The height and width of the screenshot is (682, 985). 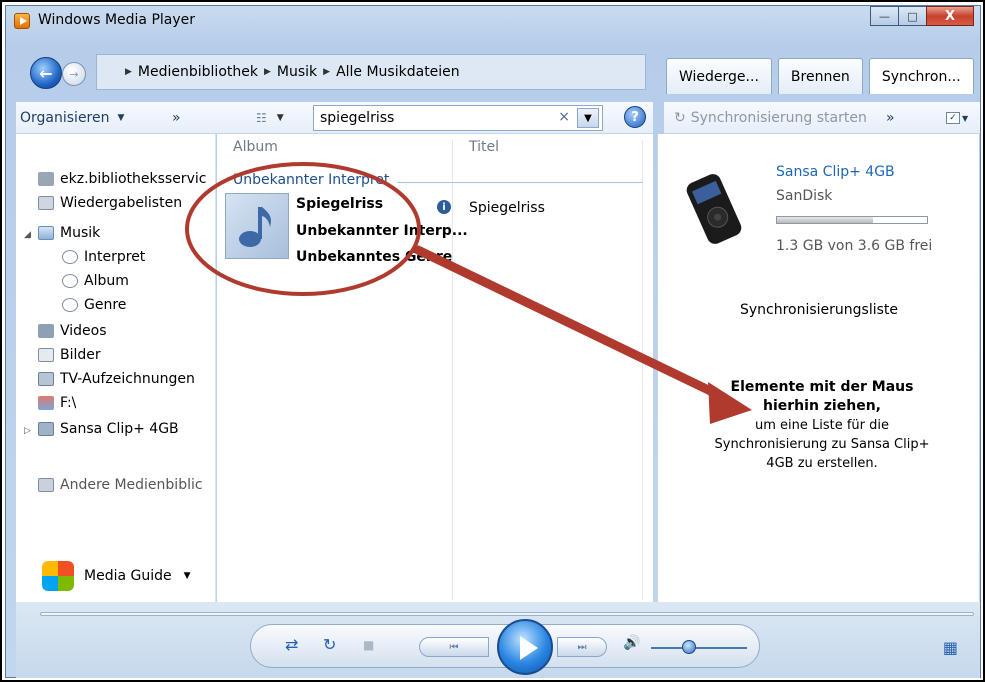 I want to click on search-value: spiegelriss, so click(x=357, y=118).